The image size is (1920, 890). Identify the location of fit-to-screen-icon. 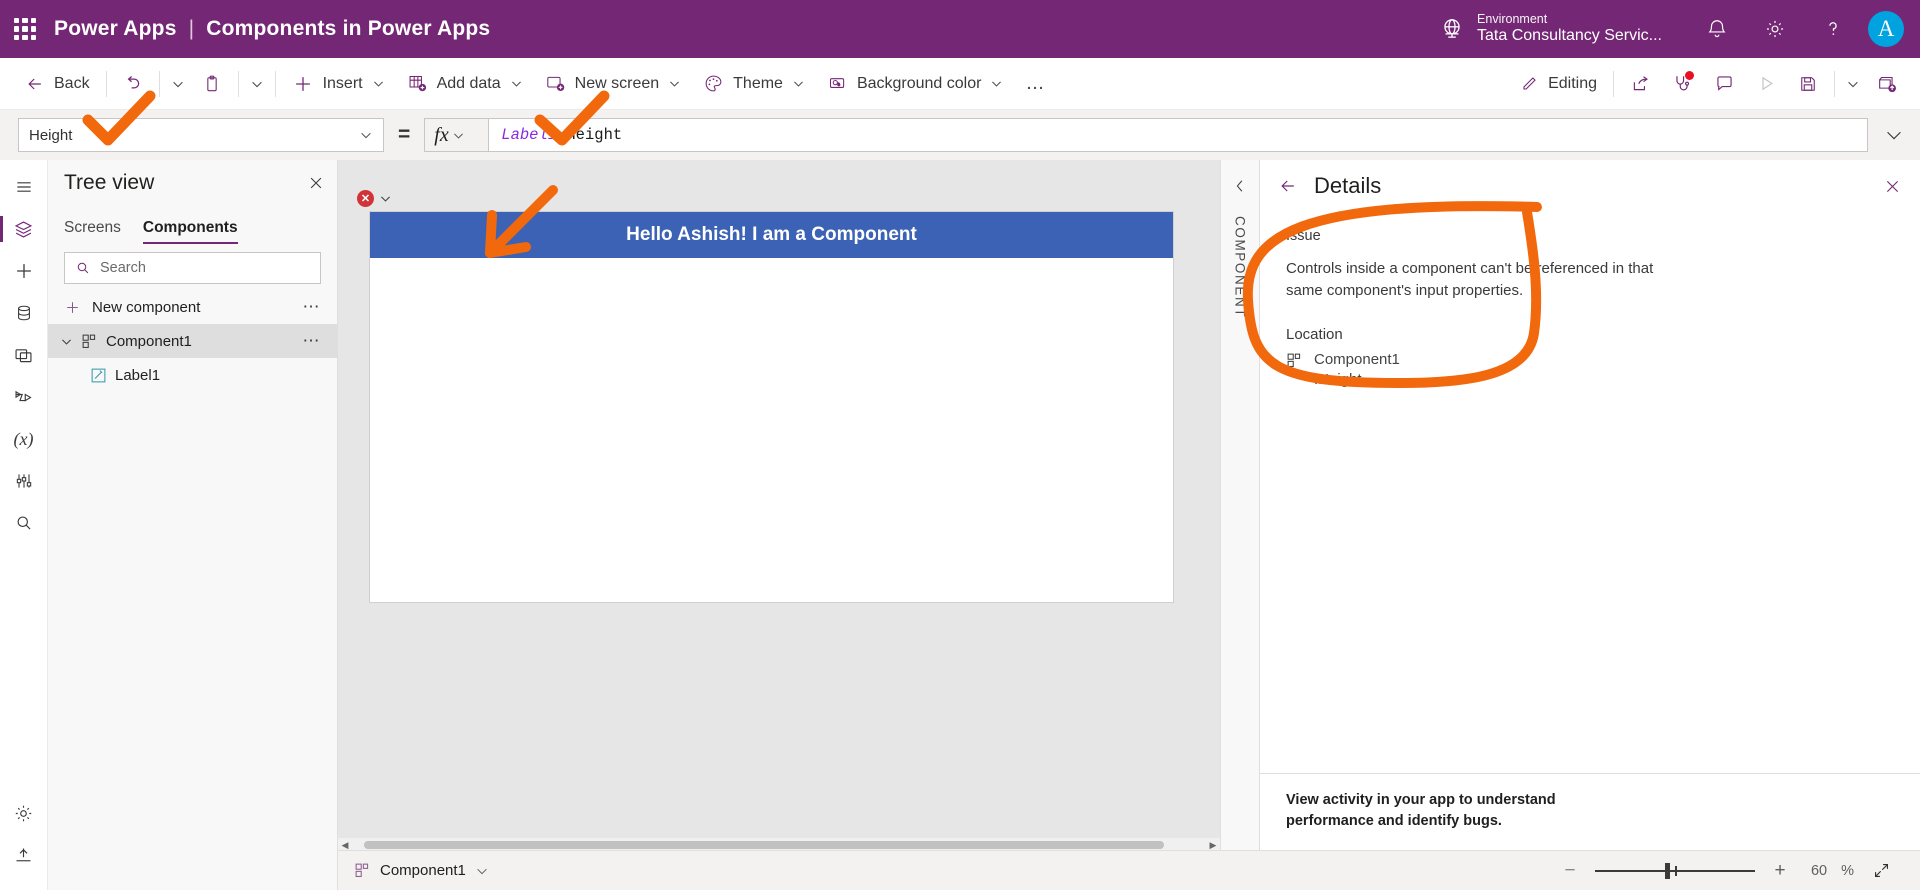
(1881, 871).